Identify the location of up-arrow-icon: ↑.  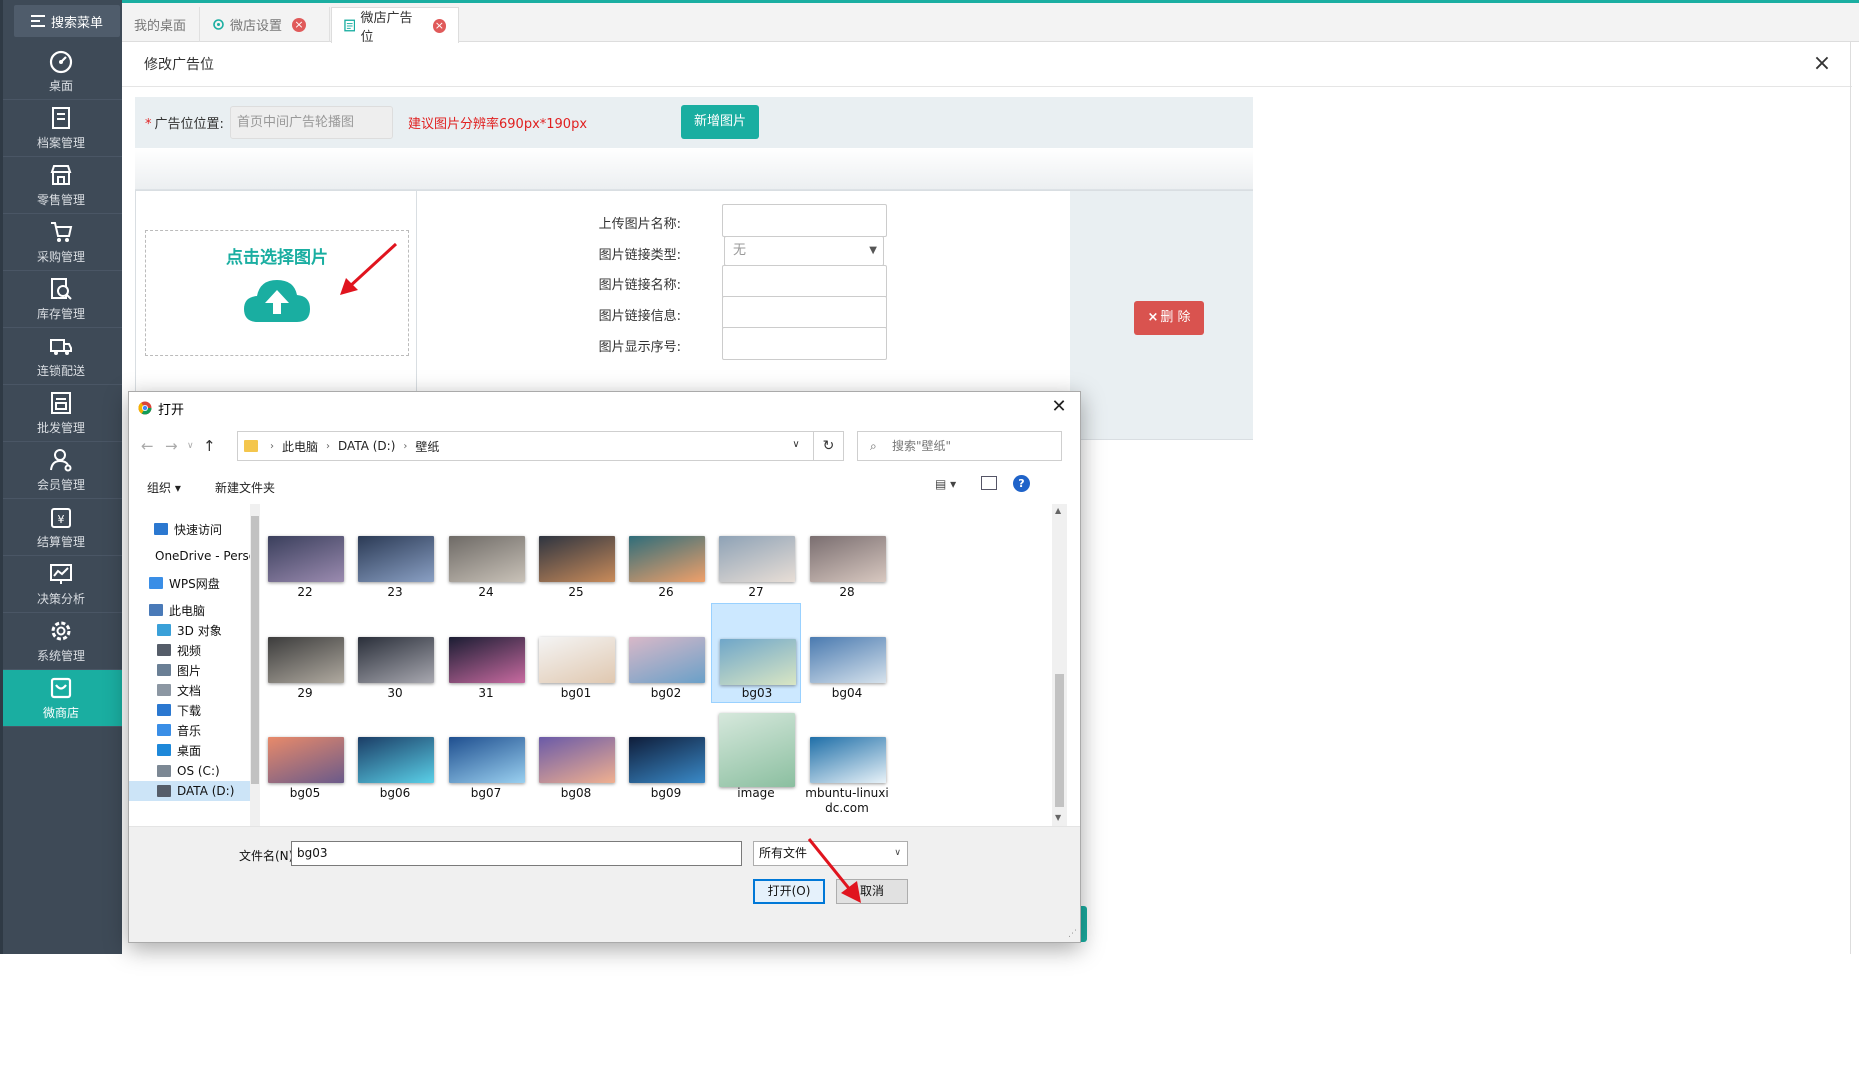
(209, 446).